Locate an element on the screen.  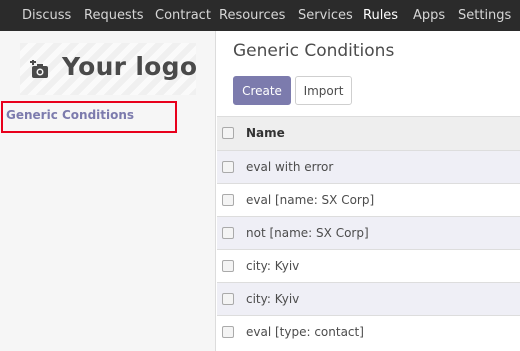
import-button: Import is located at coordinates (323, 90).